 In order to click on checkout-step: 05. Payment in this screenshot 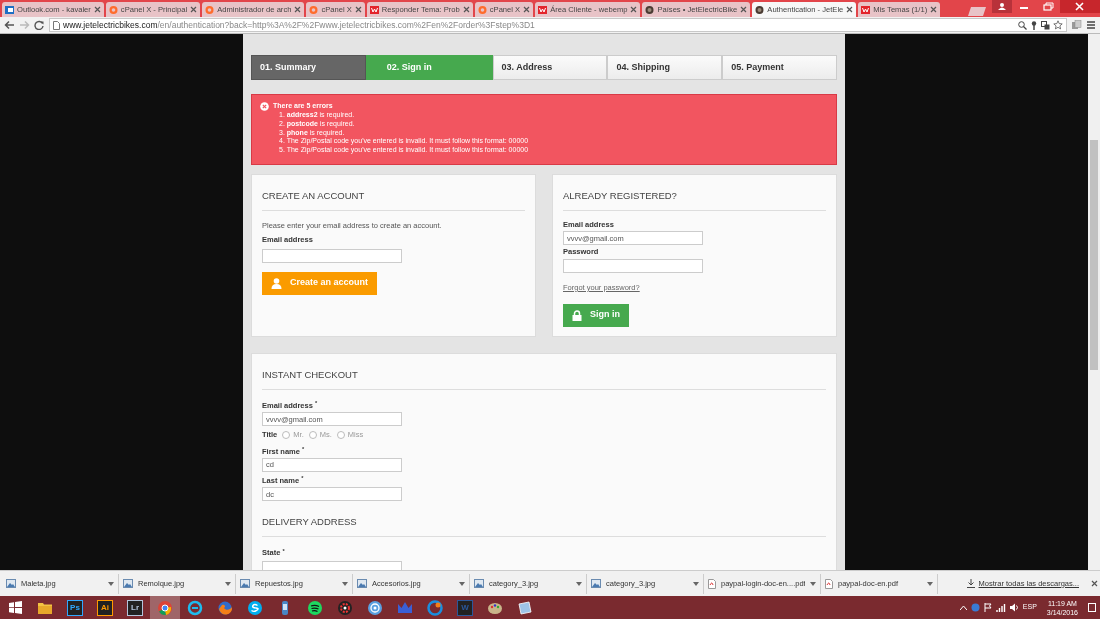, I will do `click(779, 67)`.